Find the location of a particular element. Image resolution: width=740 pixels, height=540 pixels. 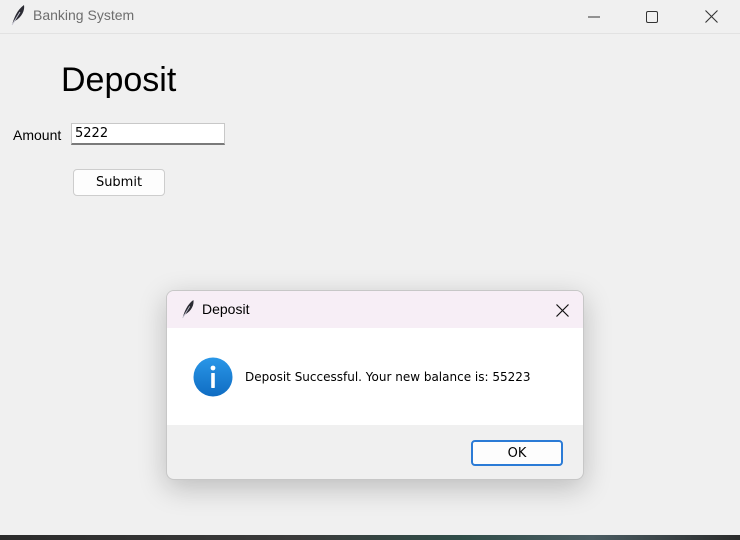

dialog-titlebar: Deposit is located at coordinates (375, 309).